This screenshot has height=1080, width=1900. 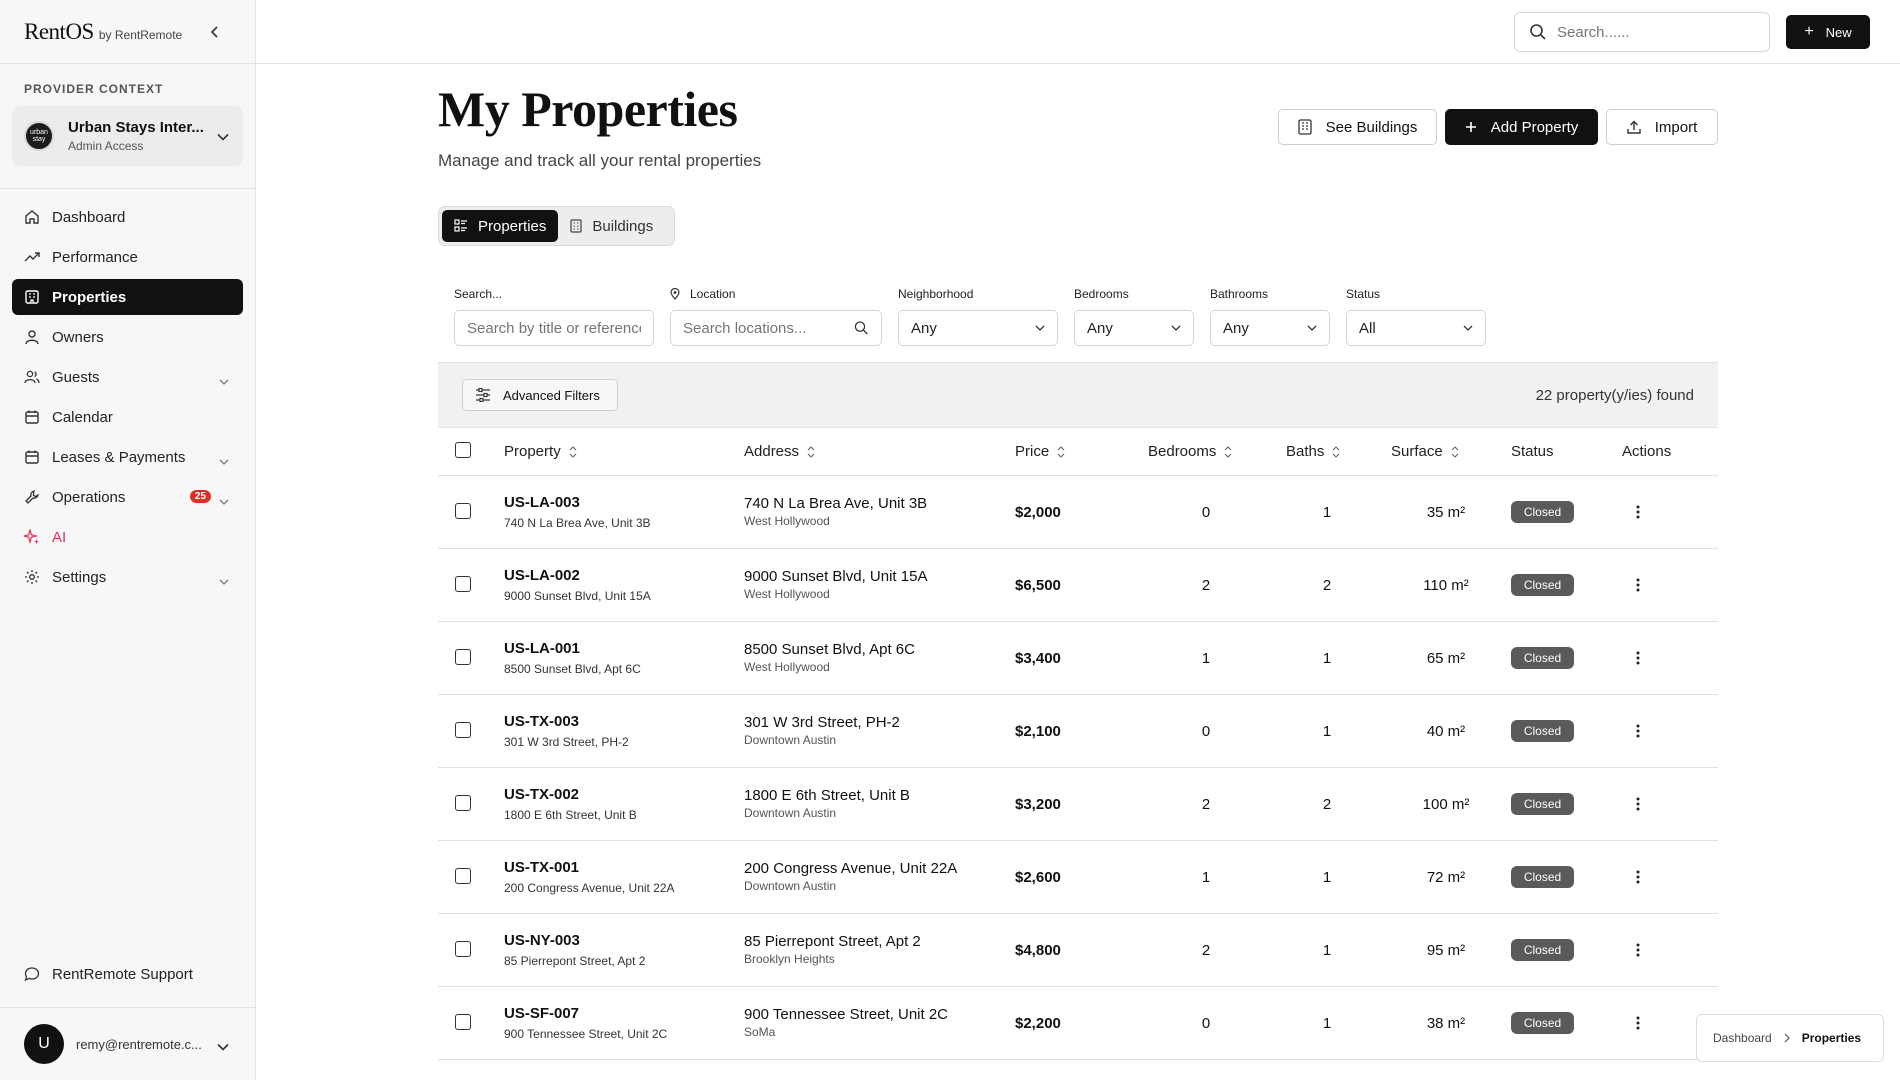 I want to click on sidebar-item-label: Operations, so click(x=89, y=497).